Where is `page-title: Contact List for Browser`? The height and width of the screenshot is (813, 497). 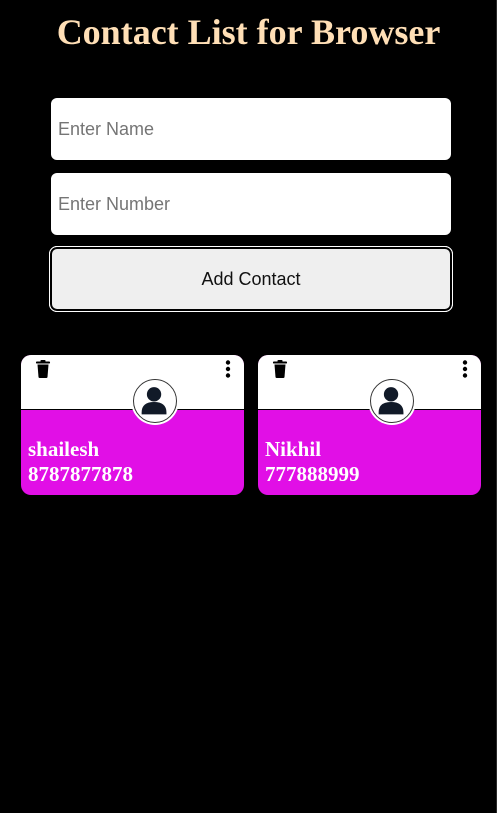
page-title: Contact List for Browser is located at coordinates (248, 32).